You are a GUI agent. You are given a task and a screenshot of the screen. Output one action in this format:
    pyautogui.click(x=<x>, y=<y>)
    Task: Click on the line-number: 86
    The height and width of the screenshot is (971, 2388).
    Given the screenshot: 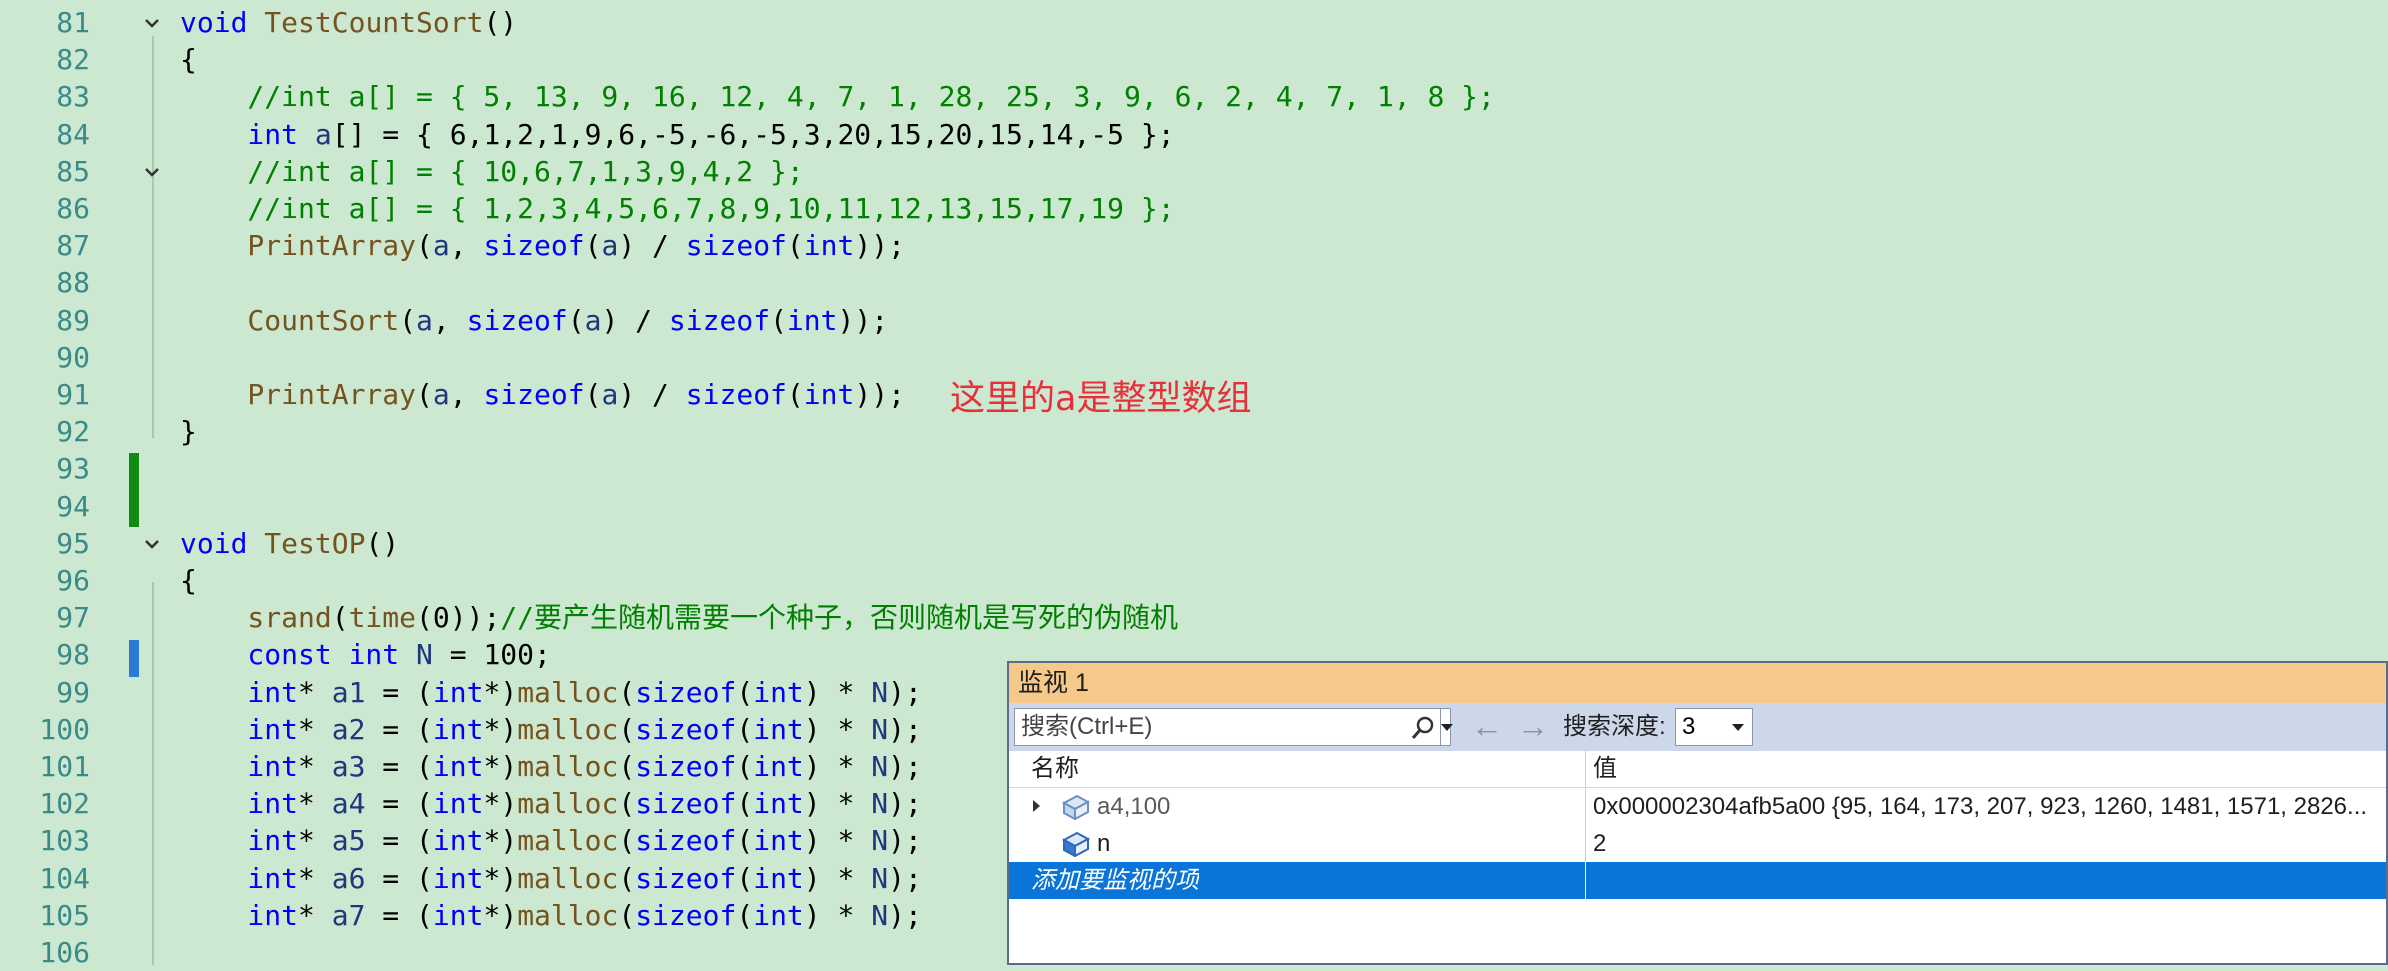 What is the action you would take?
    pyautogui.click(x=73, y=208)
    